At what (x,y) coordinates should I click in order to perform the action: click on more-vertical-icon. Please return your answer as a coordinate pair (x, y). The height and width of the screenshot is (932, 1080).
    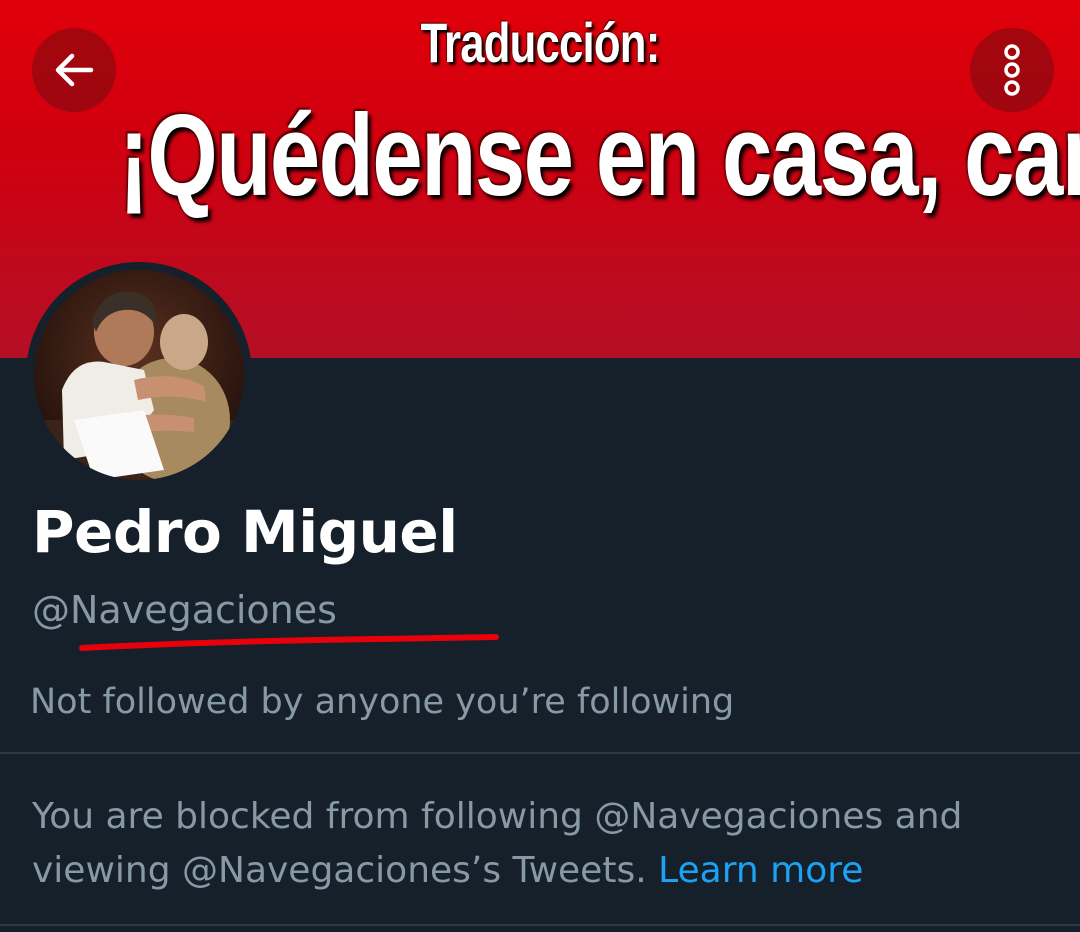
    Looking at the image, I should click on (1012, 70).